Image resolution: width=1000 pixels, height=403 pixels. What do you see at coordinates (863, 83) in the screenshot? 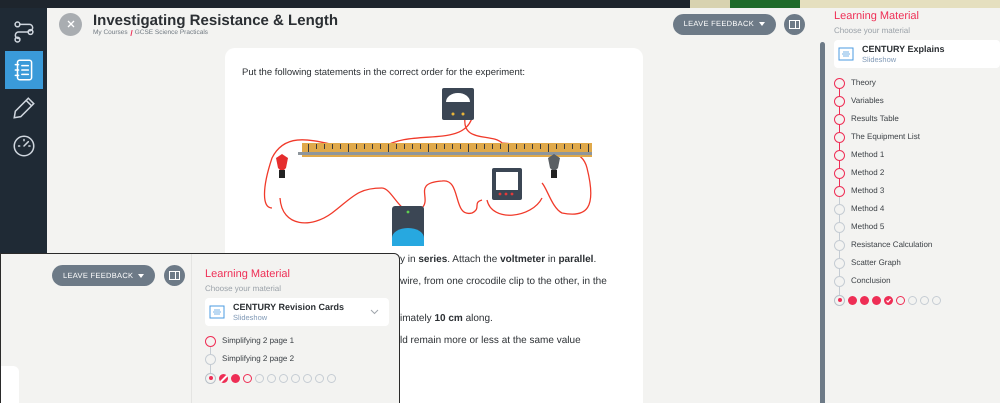
I see `step-link: Theory` at bounding box center [863, 83].